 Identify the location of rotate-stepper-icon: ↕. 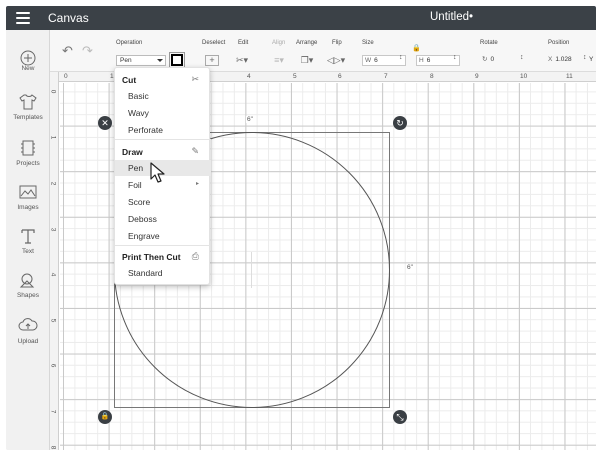
(522, 57).